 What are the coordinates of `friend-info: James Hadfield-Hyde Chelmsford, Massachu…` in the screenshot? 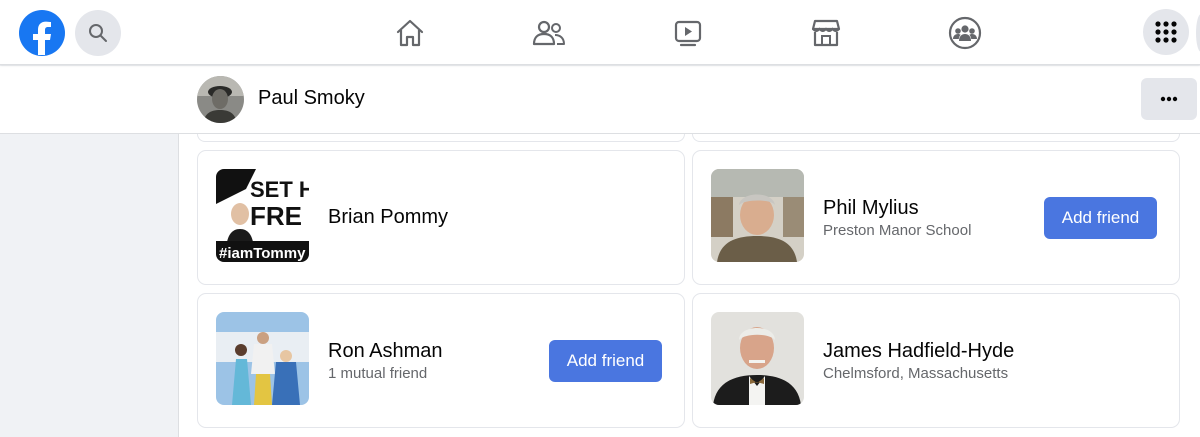 It's located at (918, 360).